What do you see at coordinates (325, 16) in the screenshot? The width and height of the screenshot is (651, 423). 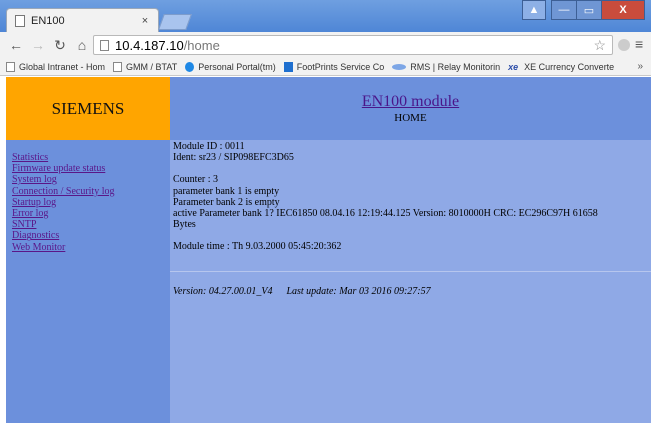 I see `window-titlebar: EN100 × ▲ — ▭ X` at bounding box center [325, 16].